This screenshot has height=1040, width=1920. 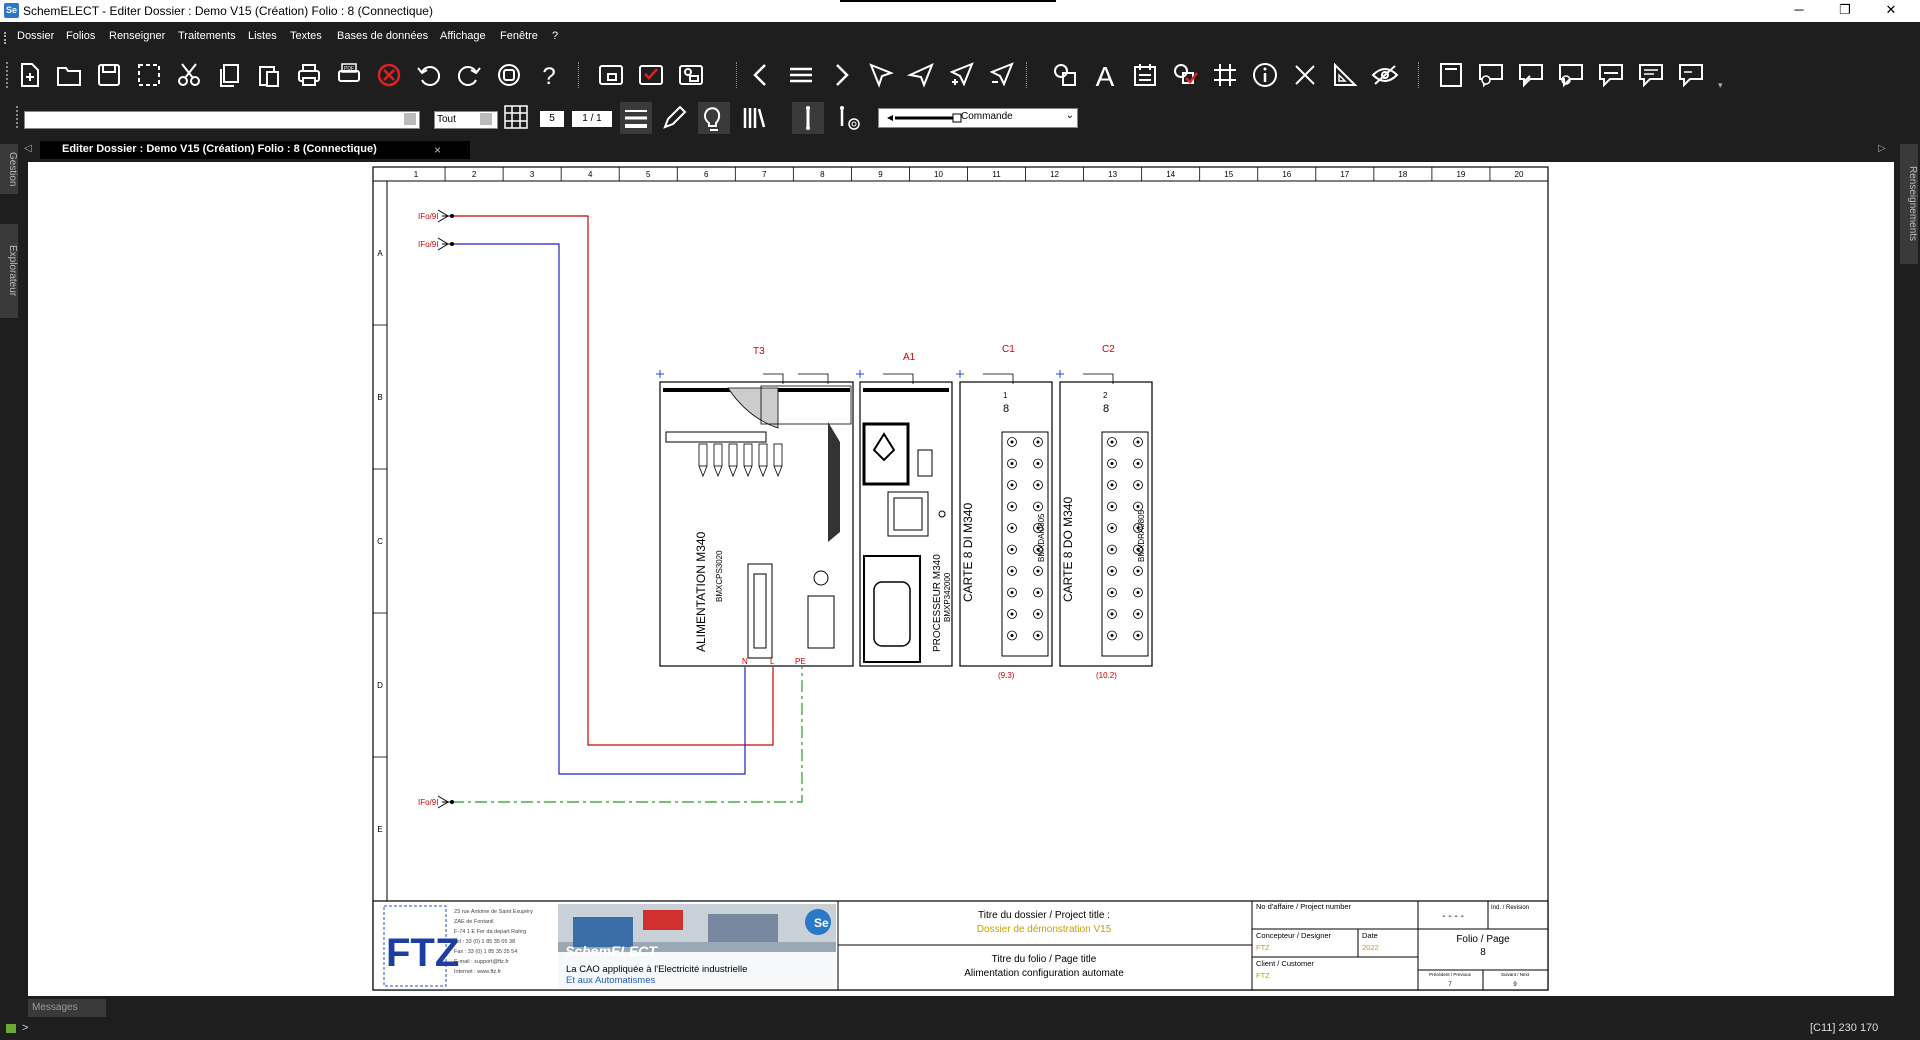 I want to click on hide-eye-icon, so click(x=1385, y=75).